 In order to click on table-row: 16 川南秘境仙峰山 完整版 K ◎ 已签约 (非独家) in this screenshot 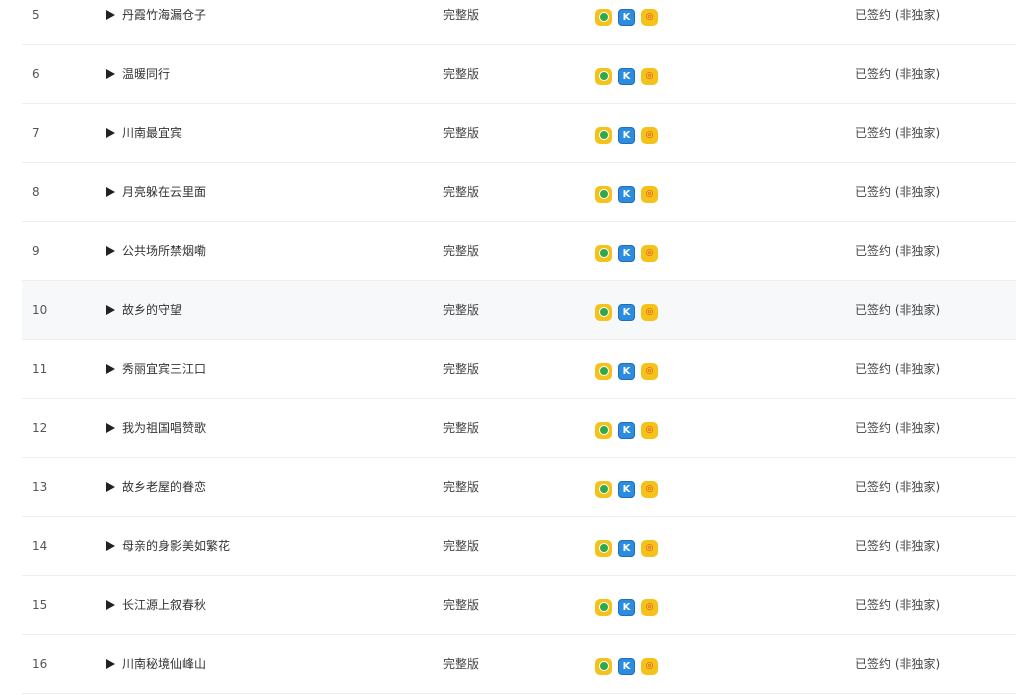, I will do `click(519, 664)`.